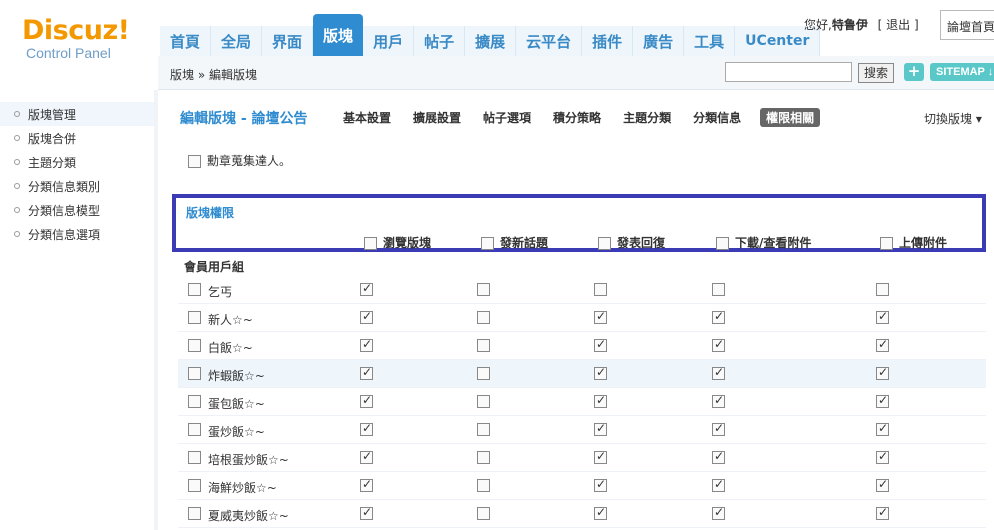 Image resolution: width=994 pixels, height=530 pixels. What do you see at coordinates (507, 117) in the screenshot?
I see `tab: 帖子選項` at bounding box center [507, 117].